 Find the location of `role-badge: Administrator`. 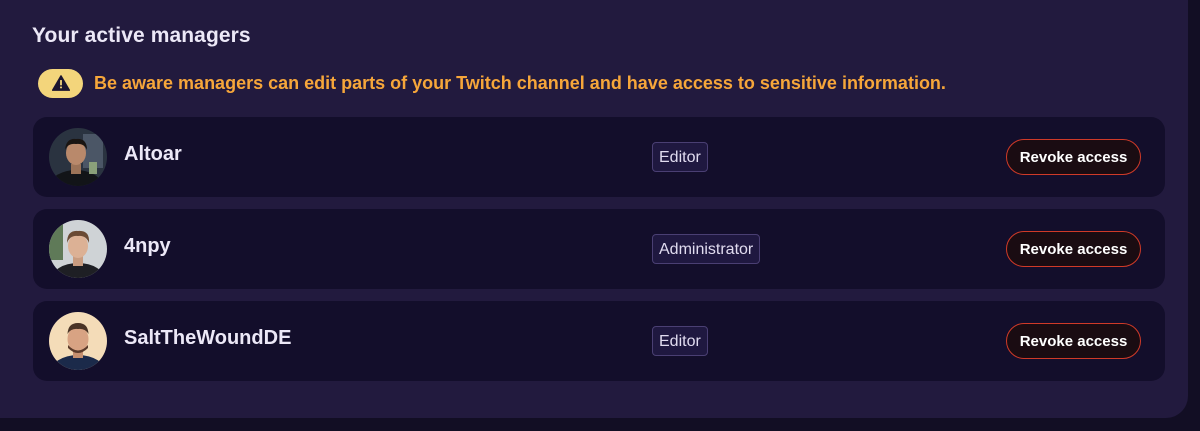

role-badge: Administrator is located at coordinates (706, 249).